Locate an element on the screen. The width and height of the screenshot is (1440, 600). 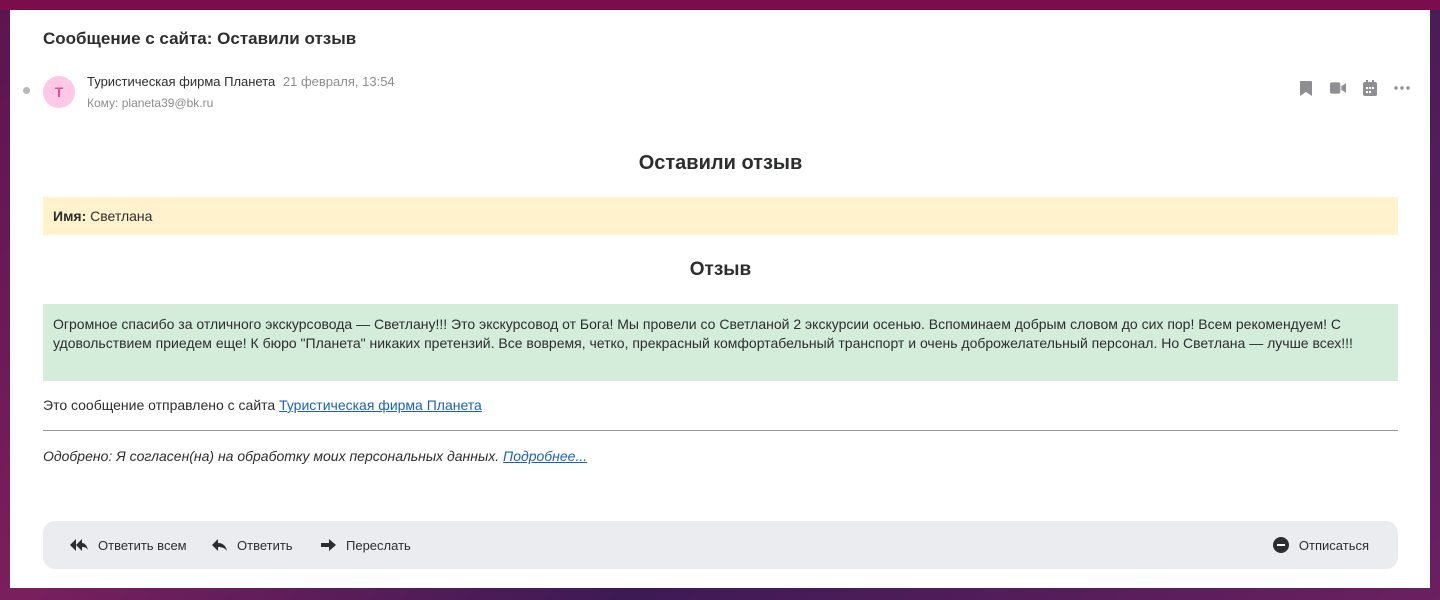
recipient-line: Кому: planeta39@bk.ru is located at coordinates (150, 103).